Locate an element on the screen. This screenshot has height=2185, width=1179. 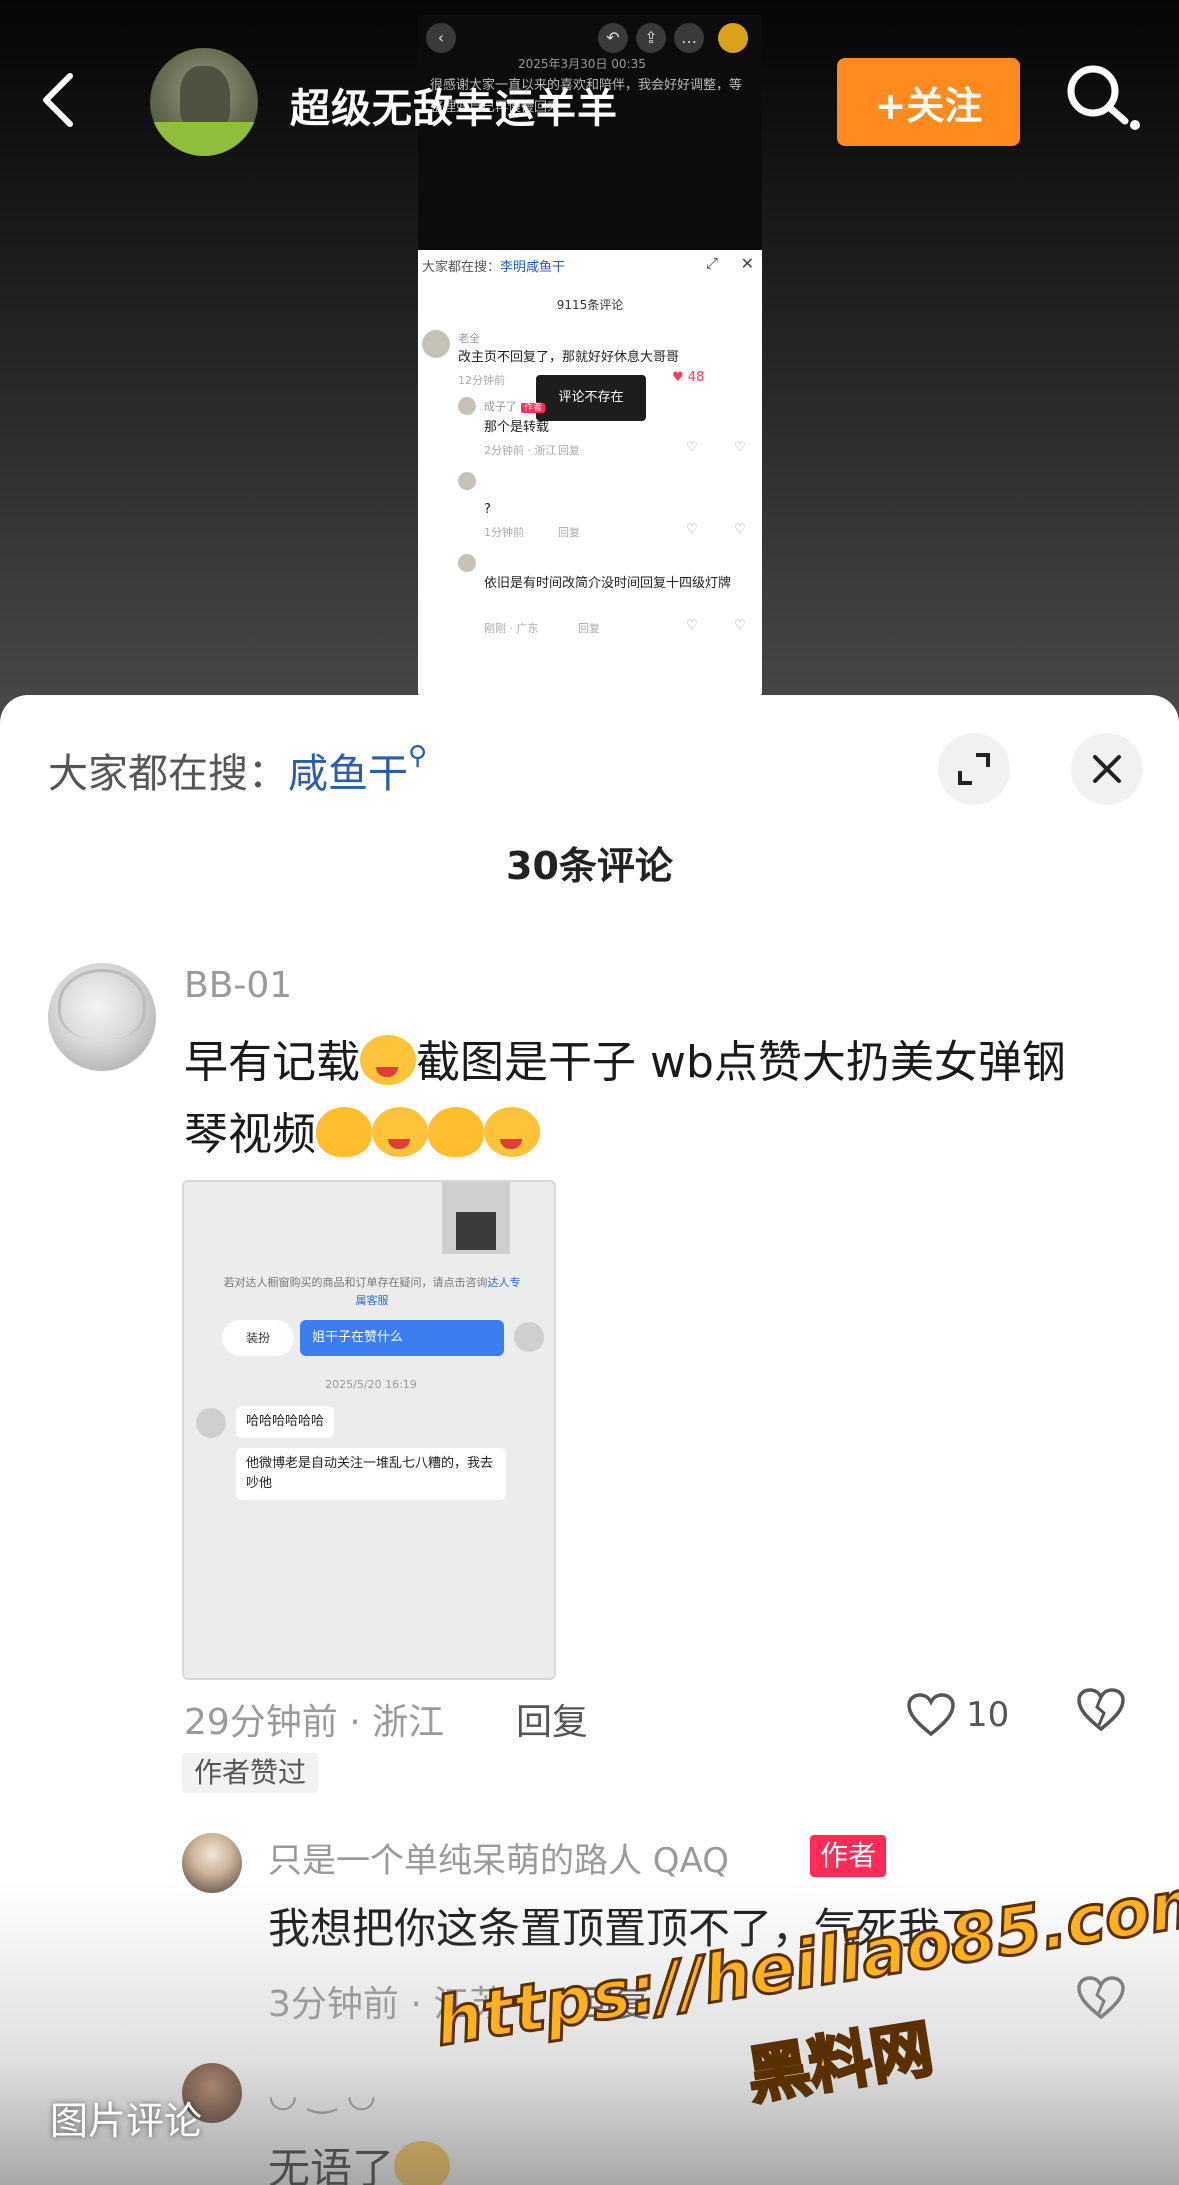
inner-c1-name: 老全 is located at coordinates (469, 338).